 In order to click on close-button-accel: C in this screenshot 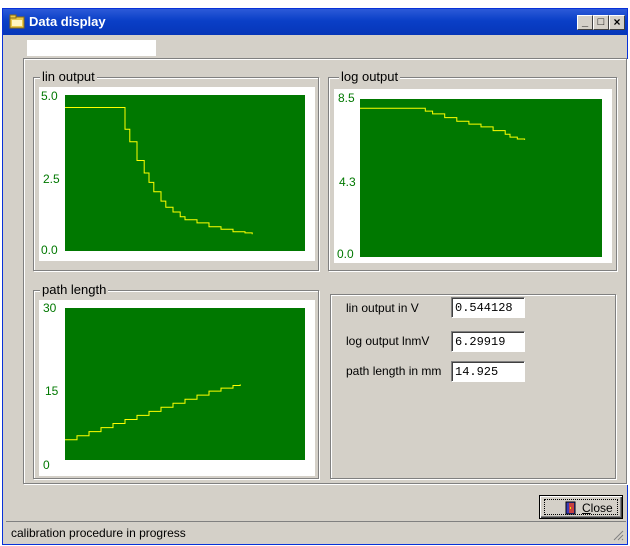, I will do `click(586, 508)`.